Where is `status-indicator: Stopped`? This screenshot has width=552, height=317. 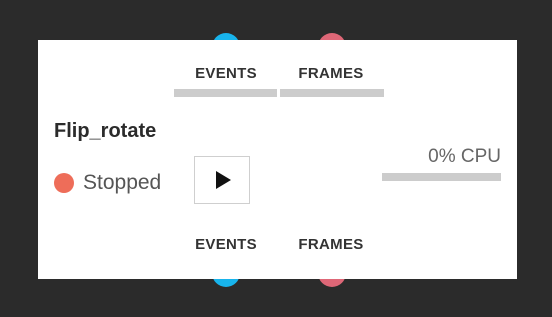
status-indicator: Stopped is located at coordinates (107, 183).